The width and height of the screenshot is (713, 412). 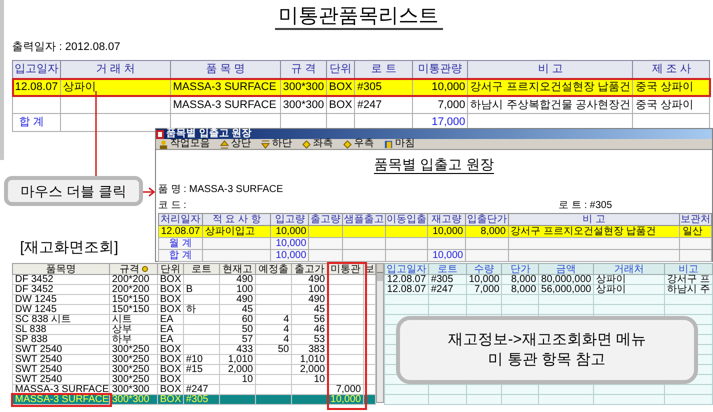 What do you see at coordinates (163, 144) in the screenshot?
I see `person-icon` at bounding box center [163, 144].